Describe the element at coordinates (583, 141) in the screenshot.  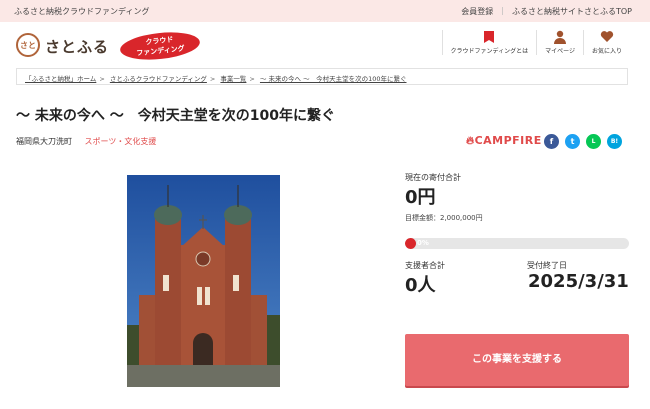
I see `share-buttons: f t L B!` at that location.